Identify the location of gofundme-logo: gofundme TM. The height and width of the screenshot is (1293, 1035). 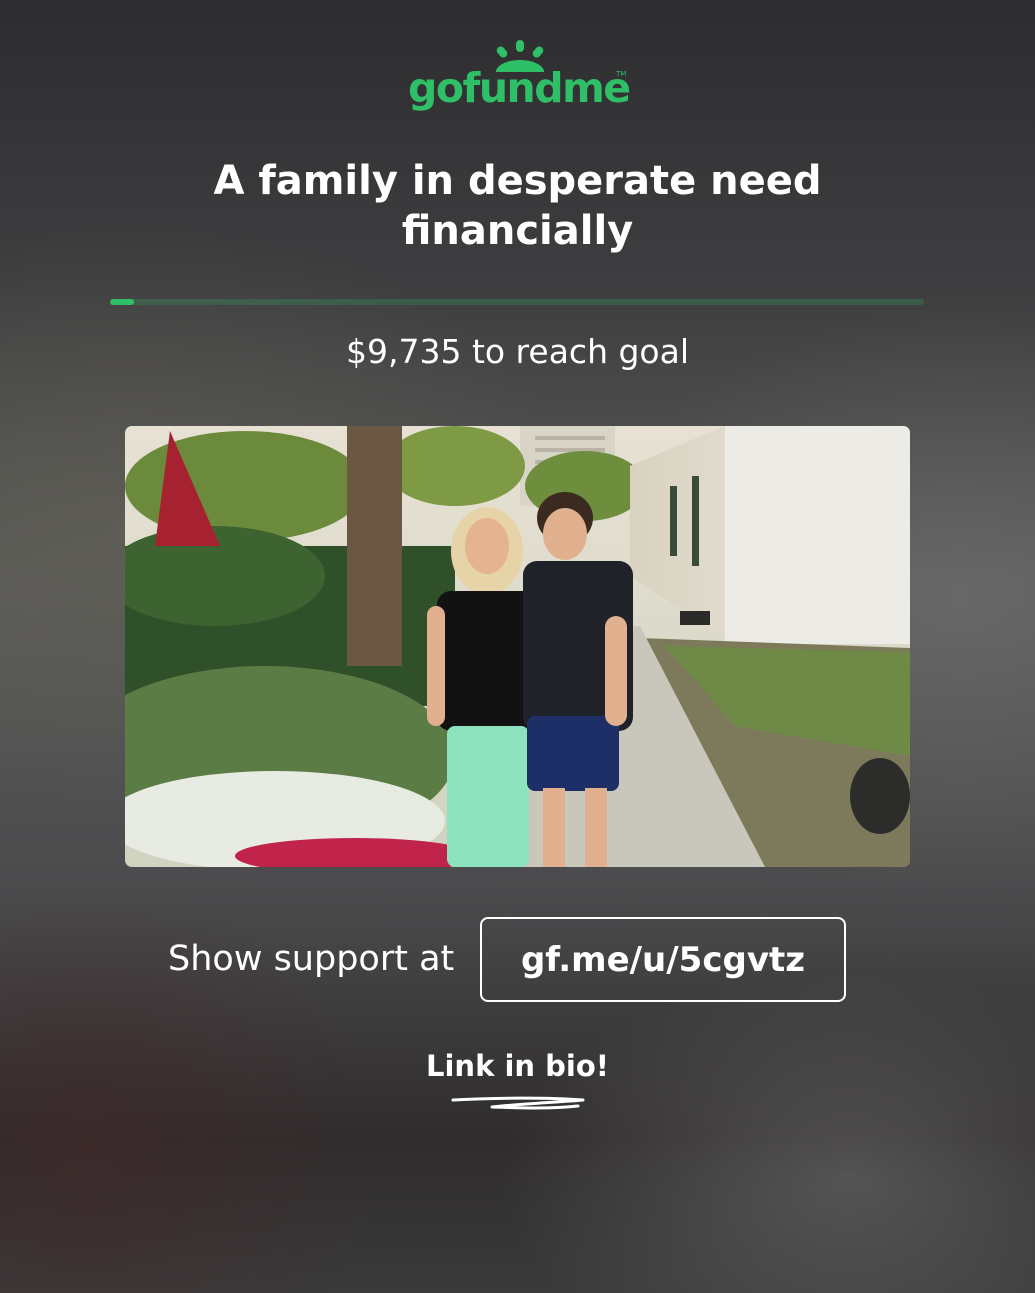
(519, 80).